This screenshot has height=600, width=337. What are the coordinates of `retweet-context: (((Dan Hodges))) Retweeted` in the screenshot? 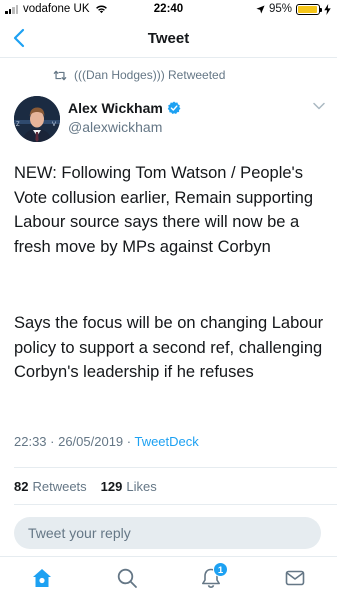 It's located at (139, 75).